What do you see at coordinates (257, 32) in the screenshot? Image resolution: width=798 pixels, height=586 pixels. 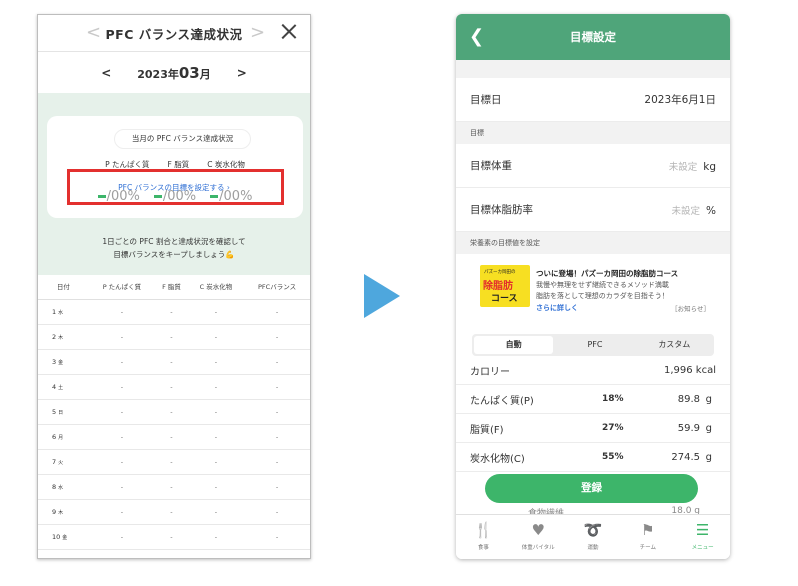 I see `next-chevron-icon: >` at bounding box center [257, 32].